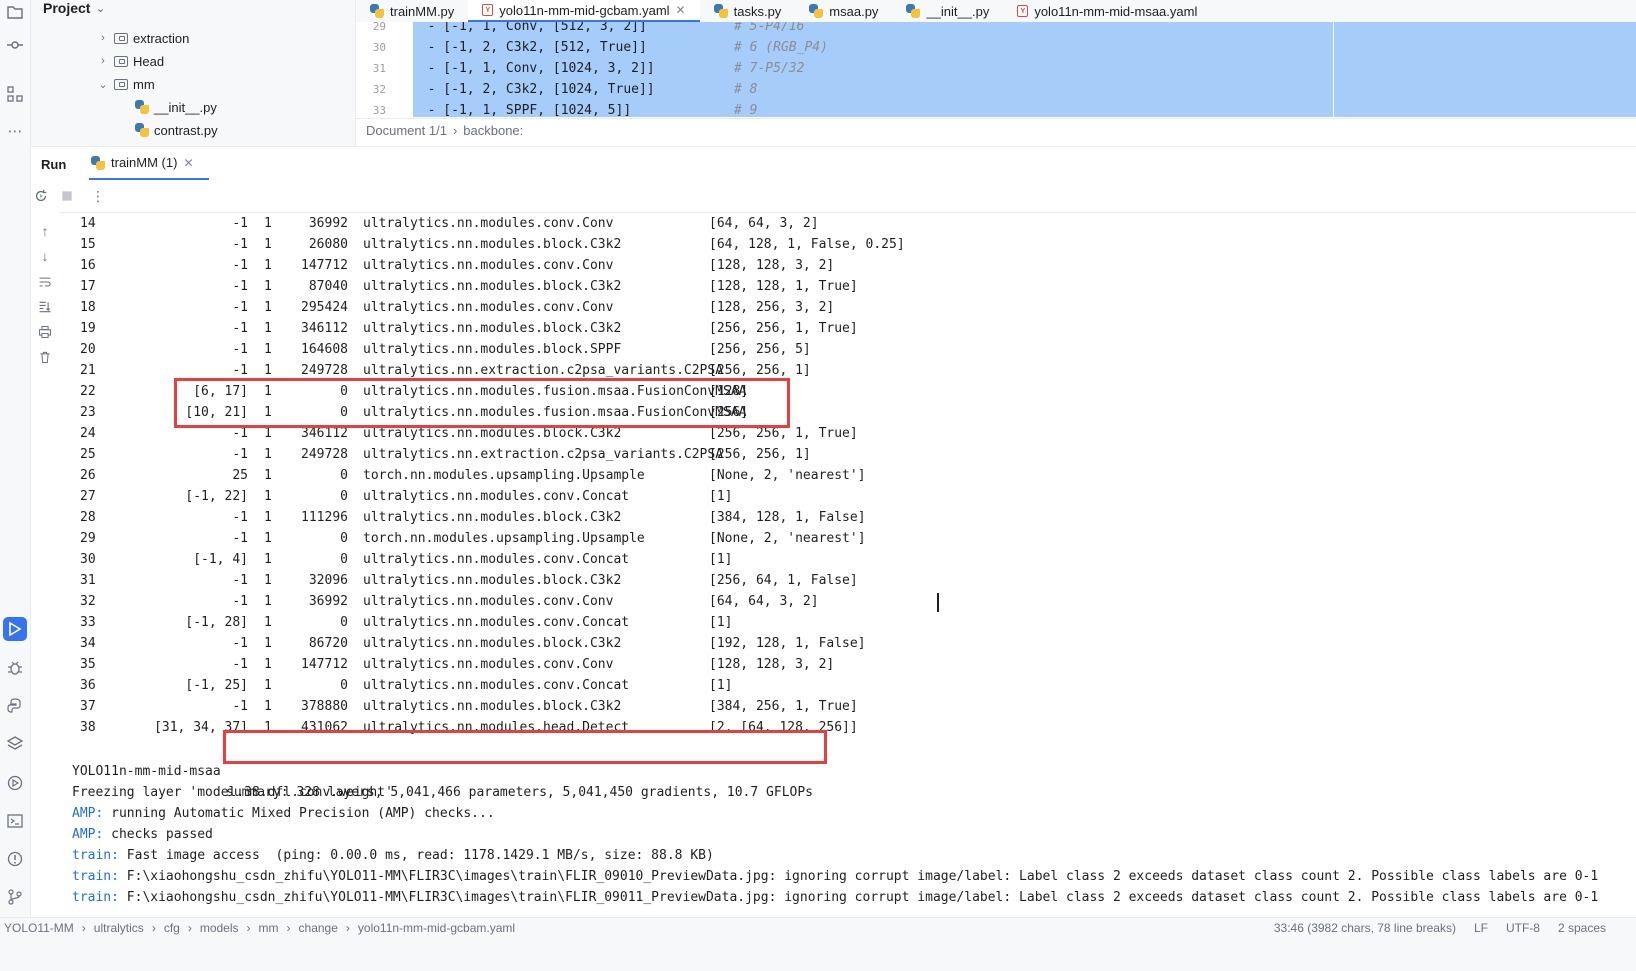 The image size is (1636, 971). What do you see at coordinates (318, 928) in the screenshot?
I see `status-crumb: change` at bounding box center [318, 928].